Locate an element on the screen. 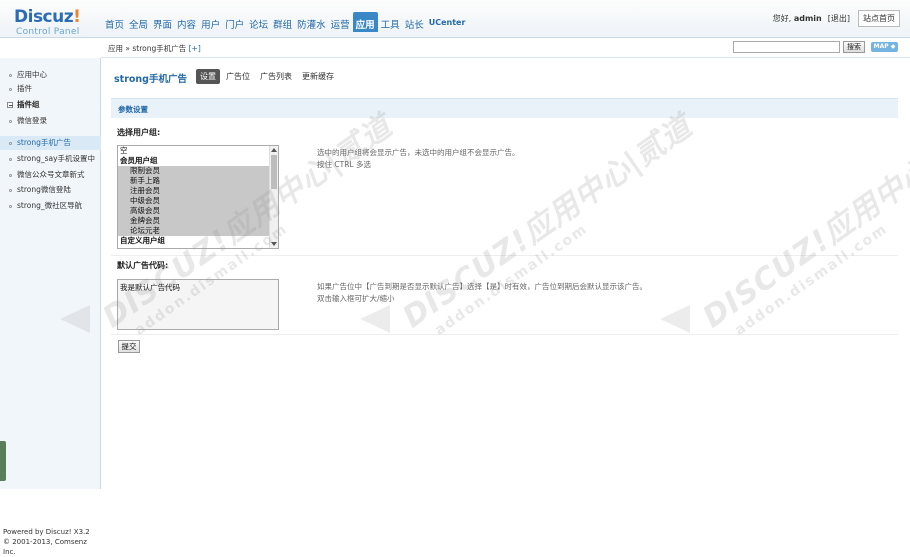 The height and width of the screenshot is (557, 910). plugin-tabs: 设置 广告位 广告列表 更新缓存 is located at coordinates (268, 76).